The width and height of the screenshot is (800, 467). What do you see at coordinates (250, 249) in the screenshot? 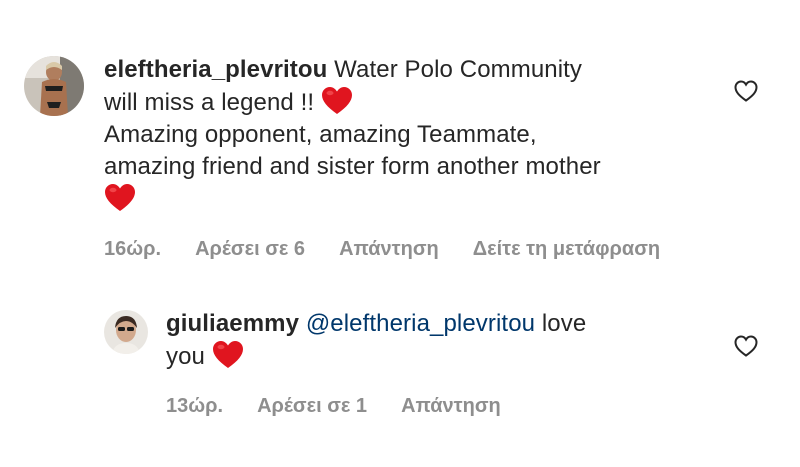
I see `likes-count-button: Αρέσει σε 6` at bounding box center [250, 249].